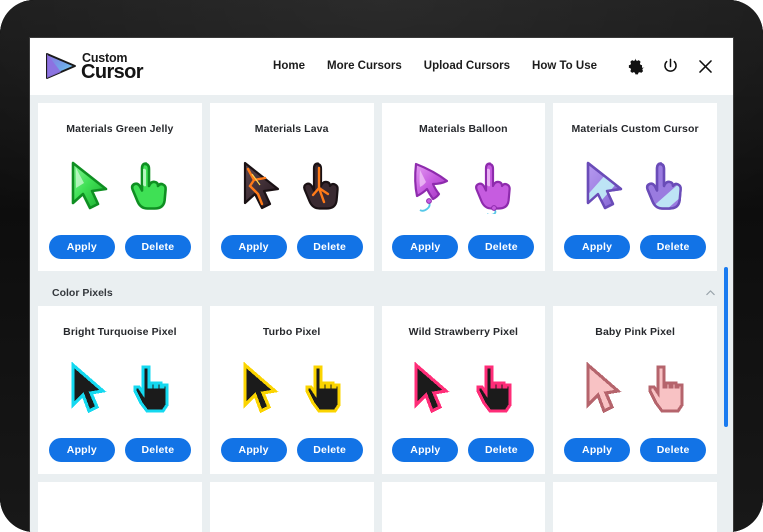 This screenshot has width=763, height=532. What do you see at coordinates (564, 66) in the screenshot?
I see `nav-link-how-to-use: How To Use` at bounding box center [564, 66].